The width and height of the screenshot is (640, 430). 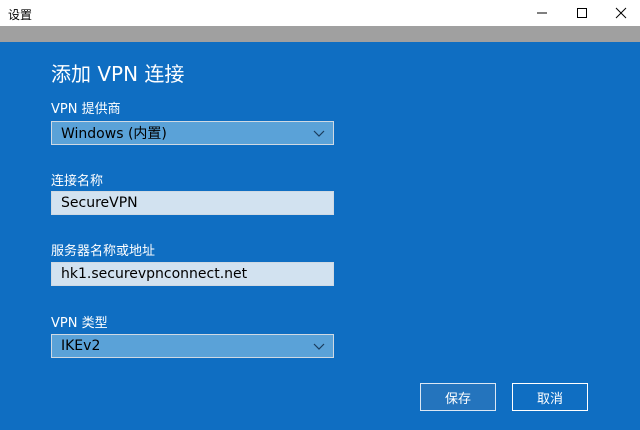 I want to click on server-label: 服务器名称或地址, so click(x=103, y=251).